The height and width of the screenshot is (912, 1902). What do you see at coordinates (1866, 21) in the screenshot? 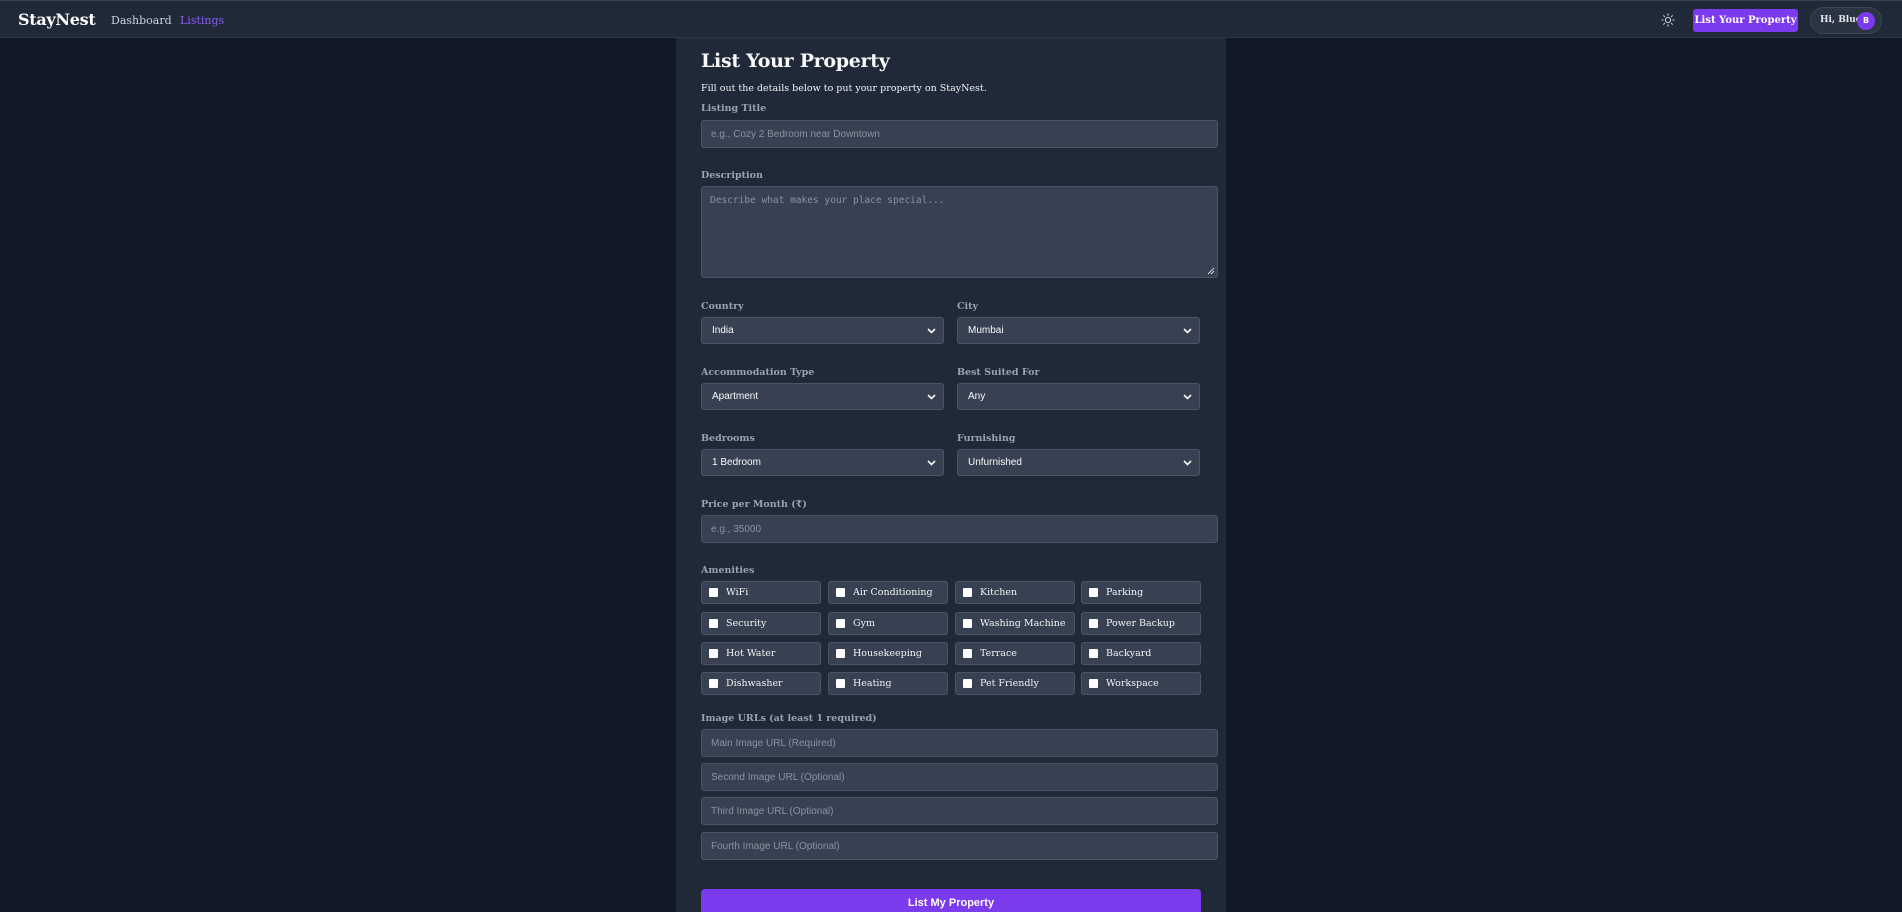
I see `avatar: B` at bounding box center [1866, 21].